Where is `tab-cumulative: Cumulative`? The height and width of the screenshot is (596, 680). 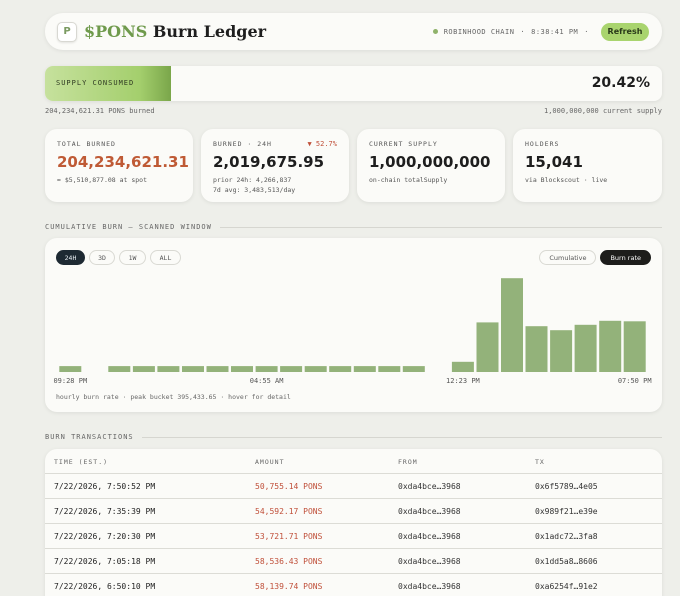 tab-cumulative: Cumulative is located at coordinates (568, 257).